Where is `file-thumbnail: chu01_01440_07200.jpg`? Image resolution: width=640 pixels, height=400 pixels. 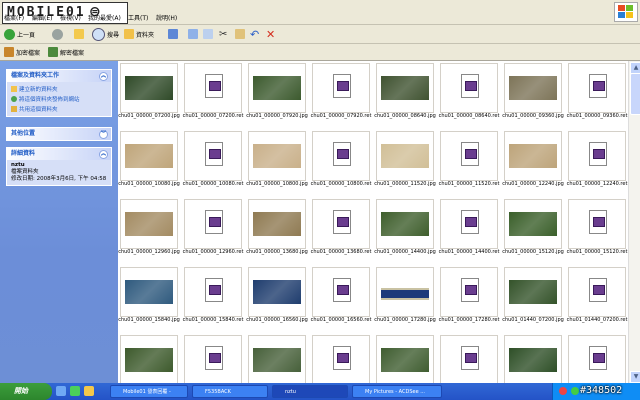 file-thumbnail: chu01_01440_07200.jpg is located at coordinates (534, 298).